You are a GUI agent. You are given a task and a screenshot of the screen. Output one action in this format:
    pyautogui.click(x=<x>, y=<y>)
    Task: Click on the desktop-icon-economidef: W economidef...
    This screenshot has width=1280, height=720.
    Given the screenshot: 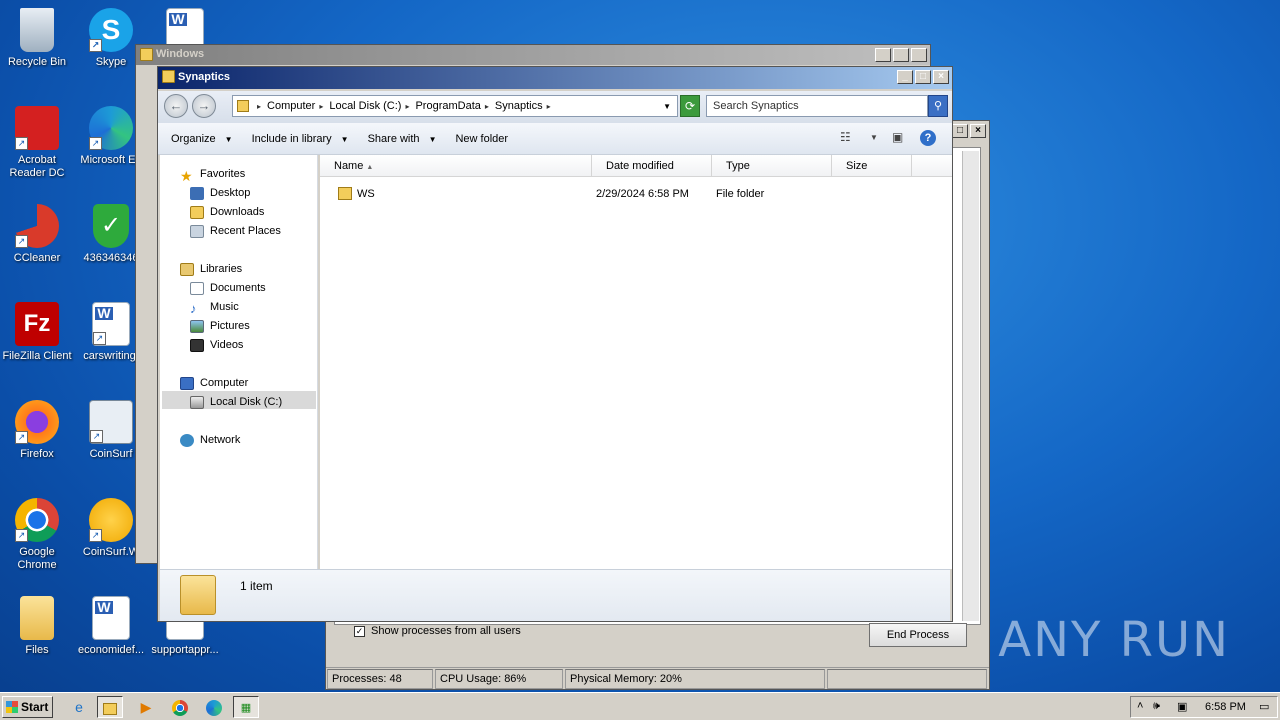 What is the action you would take?
    pyautogui.click(x=111, y=626)
    